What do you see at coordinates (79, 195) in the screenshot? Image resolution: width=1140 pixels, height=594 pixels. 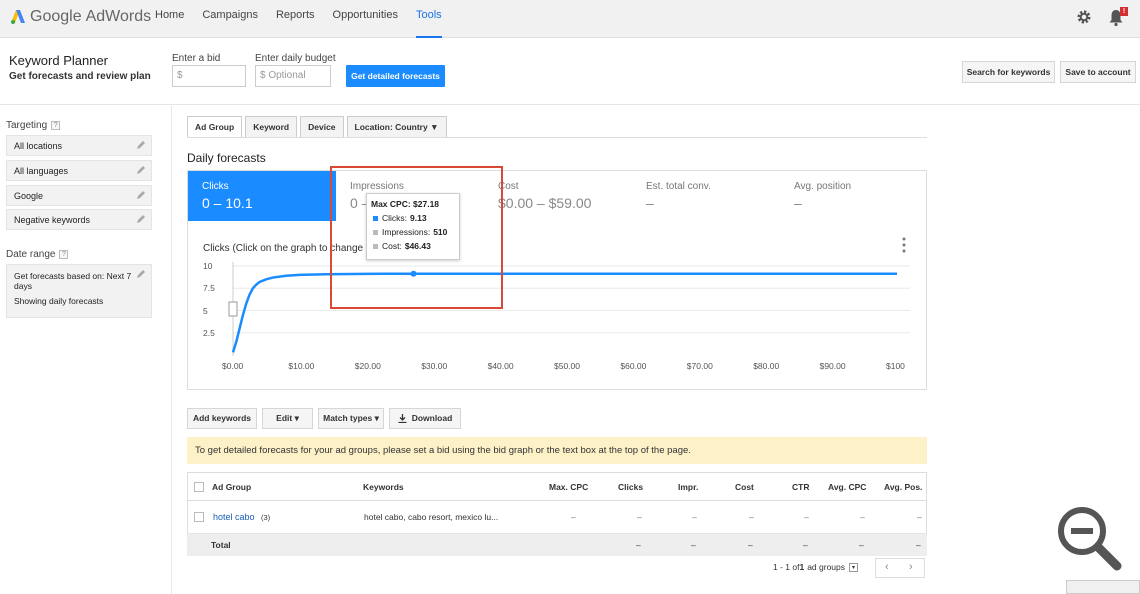 I see `sidebar-item-network: Google` at bounding box center [79, 195].